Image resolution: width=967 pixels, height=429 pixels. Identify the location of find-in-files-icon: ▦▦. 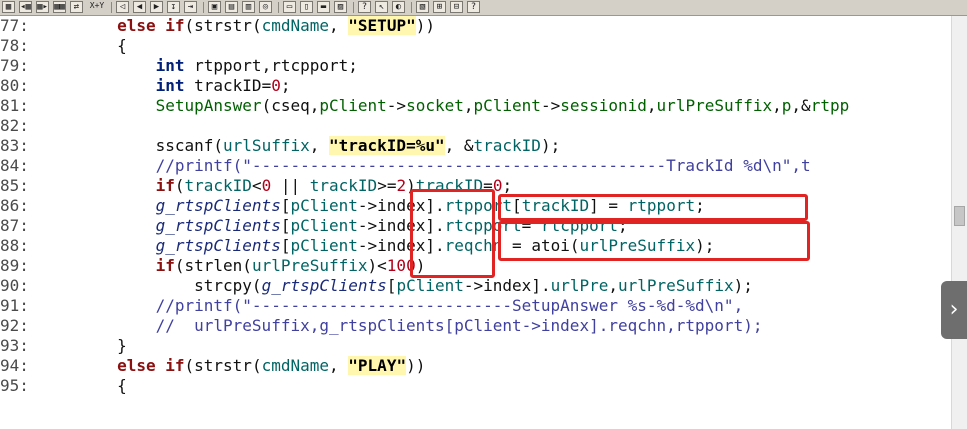
(59, 7).